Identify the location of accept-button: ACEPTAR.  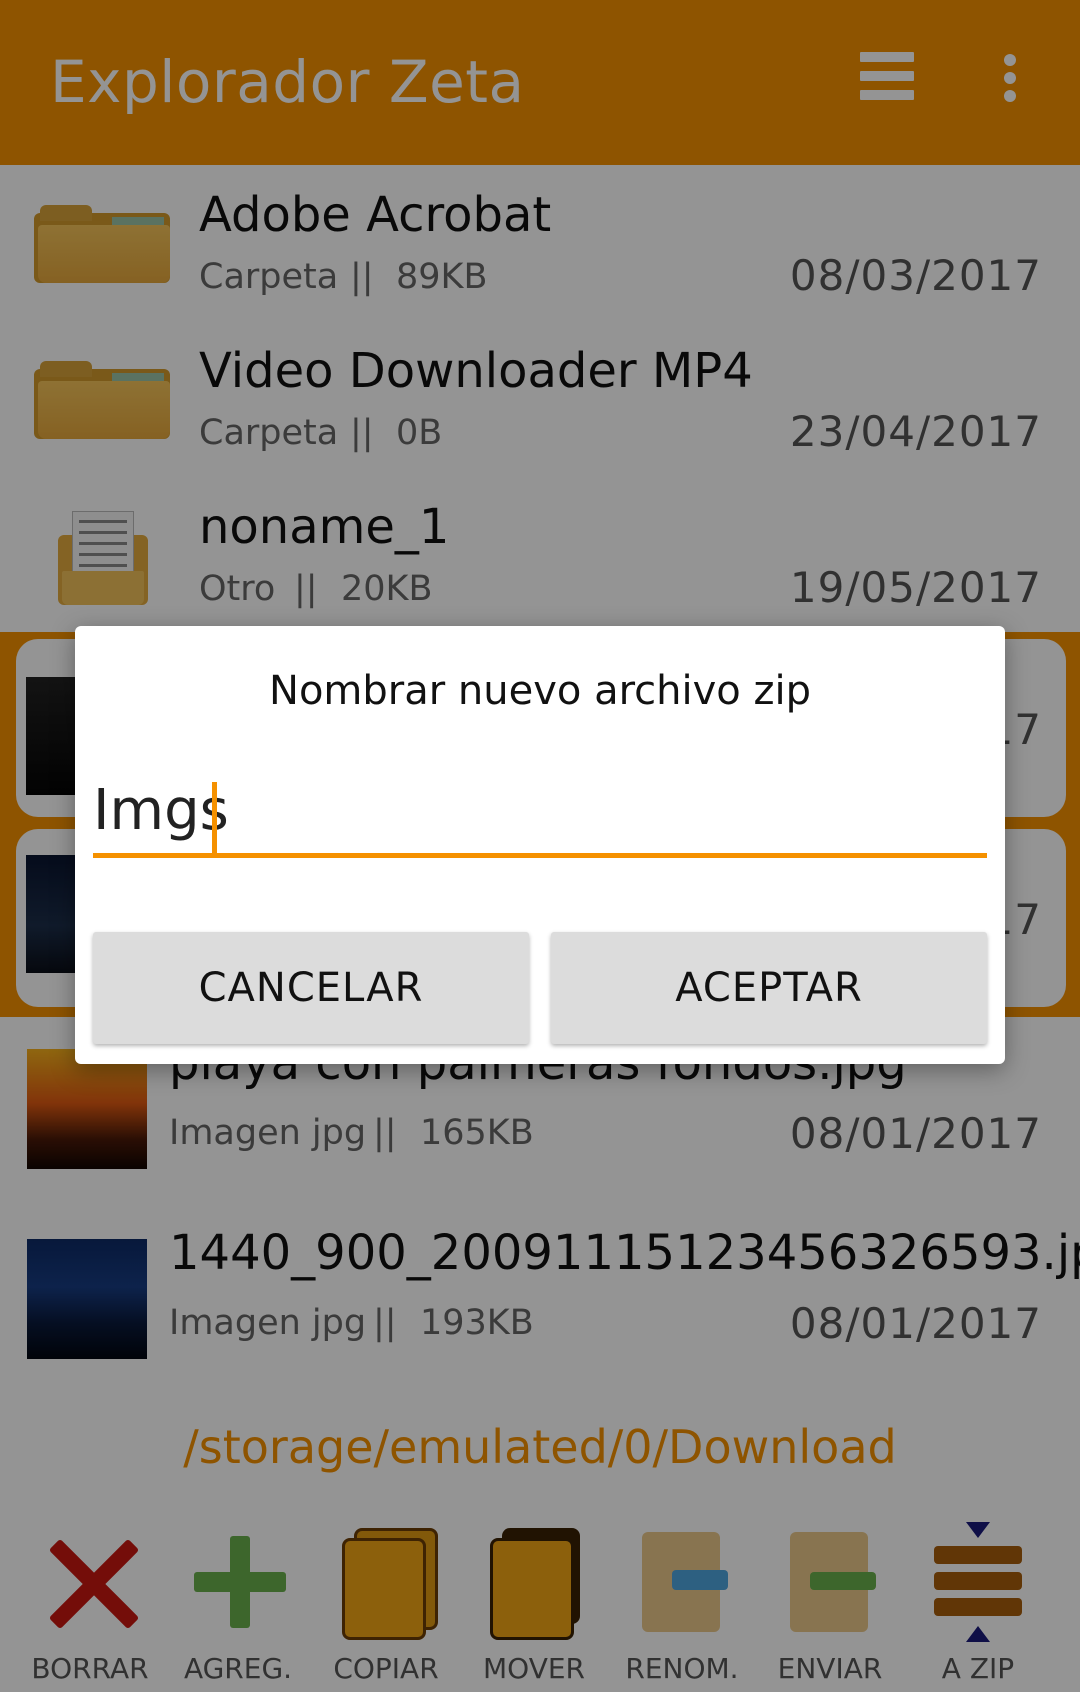
(769, 988).